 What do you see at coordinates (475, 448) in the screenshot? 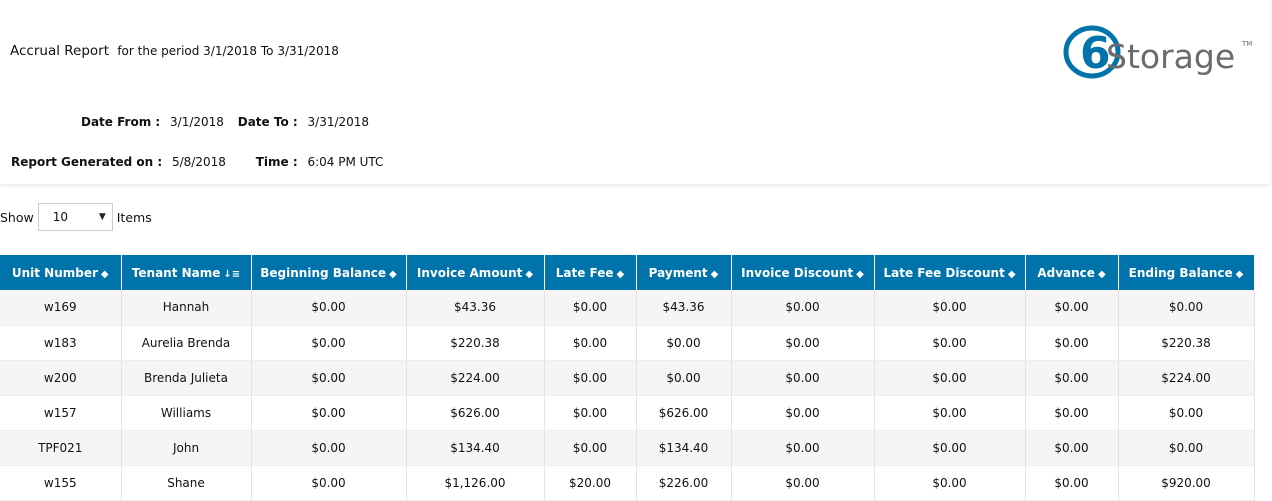
I see `cell-invoice-amount: $134.40` at bounding box center [475, 448].